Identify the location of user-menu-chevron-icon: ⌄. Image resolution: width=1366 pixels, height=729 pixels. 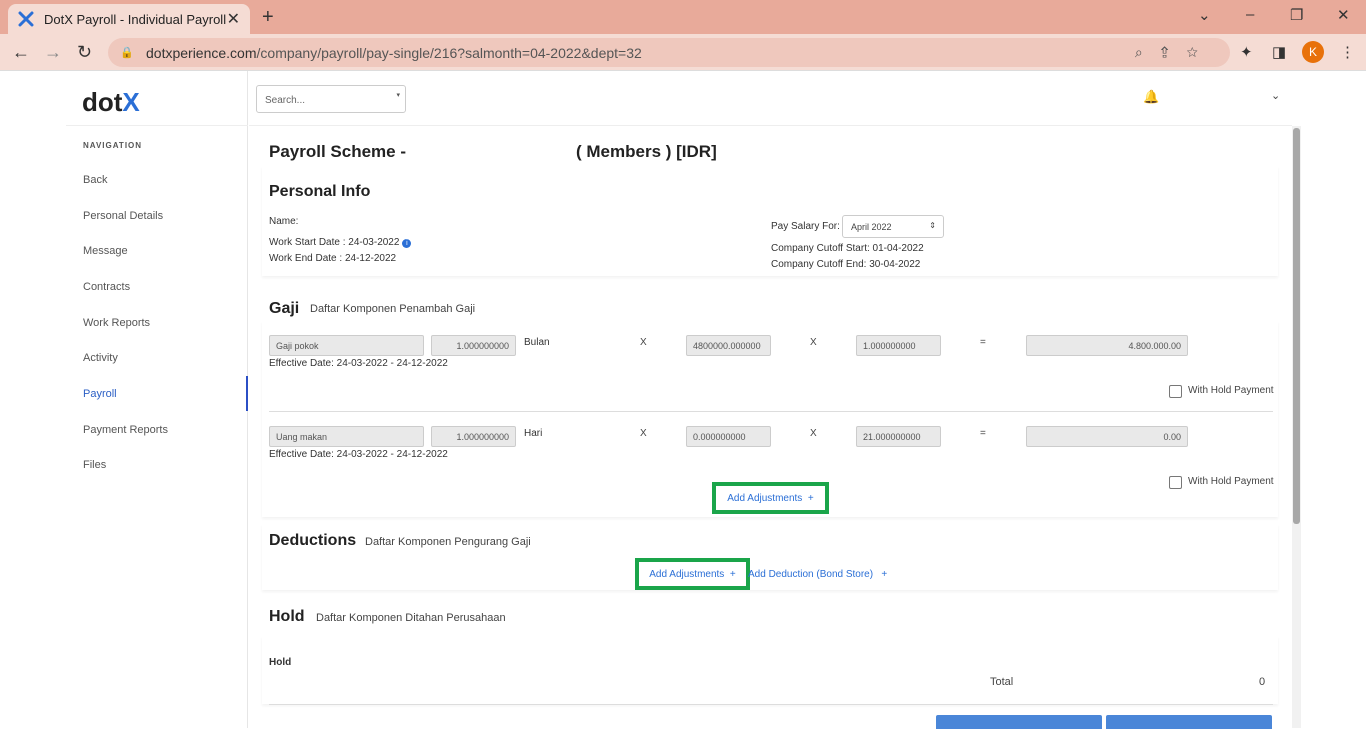
(1275, 95).